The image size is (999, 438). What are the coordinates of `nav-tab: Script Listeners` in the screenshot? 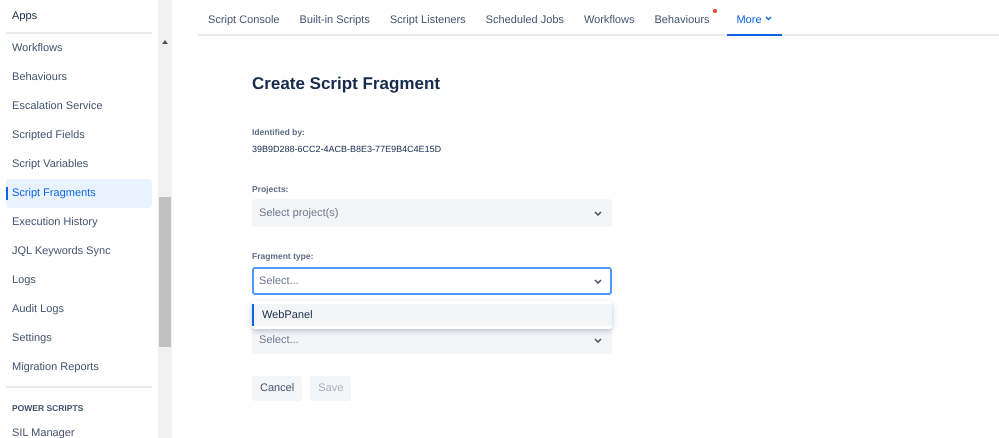 It's located at (428, 18).